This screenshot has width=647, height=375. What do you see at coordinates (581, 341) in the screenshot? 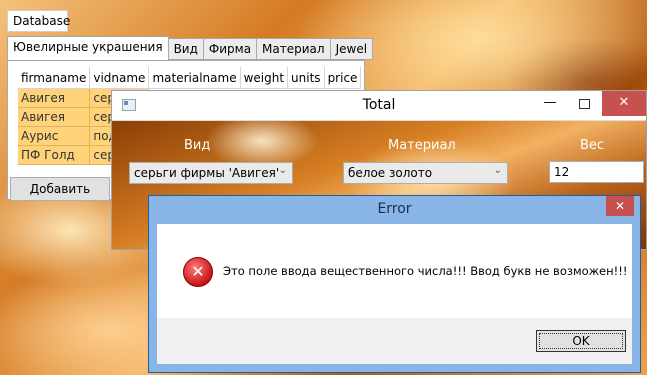
I see `ok-button: OK` at bounding box center [581, 341].